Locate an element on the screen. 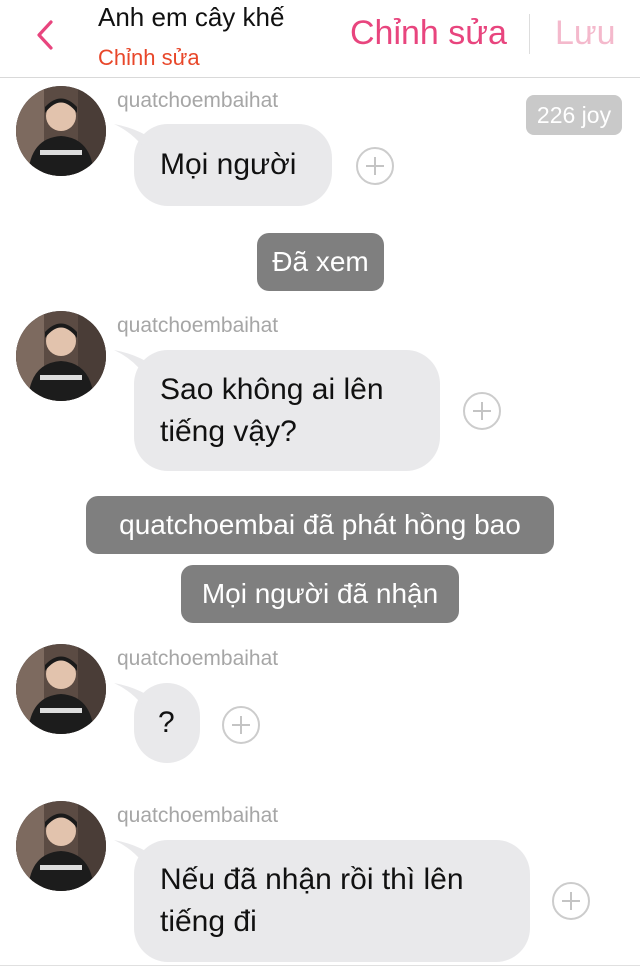 The image size is (640, 969). bottom-divider is located at coordinates (320, 965).